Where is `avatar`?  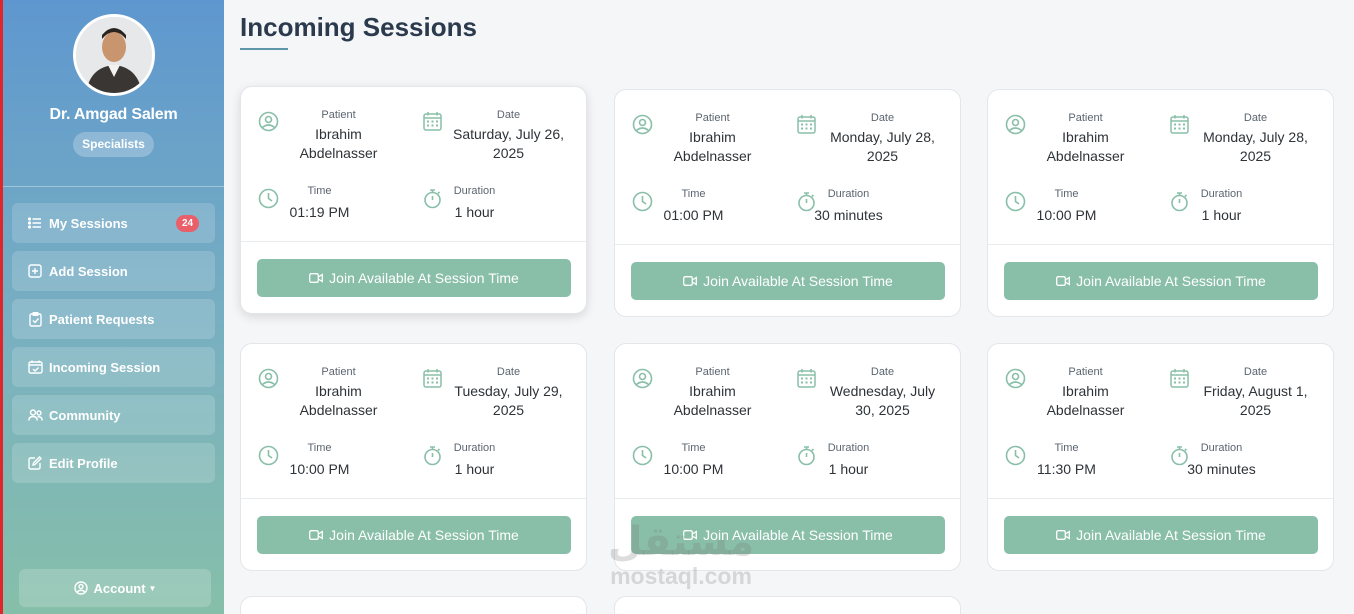
avatar is located at coordinates (114, 55).